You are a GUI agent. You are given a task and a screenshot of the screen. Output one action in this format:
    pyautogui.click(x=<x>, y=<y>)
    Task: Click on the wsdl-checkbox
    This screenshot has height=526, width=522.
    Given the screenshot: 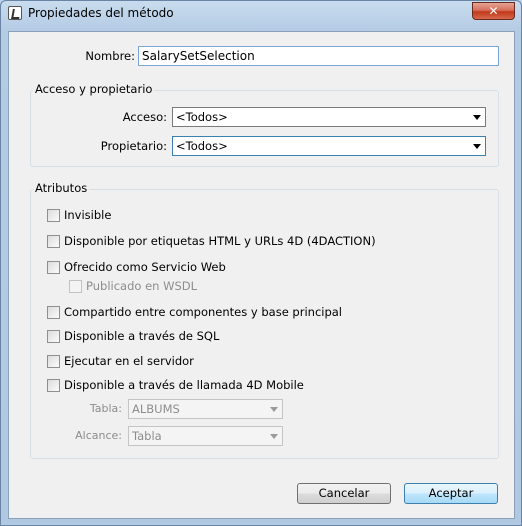 What is the action you would take?
    pyautogui.click(x=75, y=286)
    